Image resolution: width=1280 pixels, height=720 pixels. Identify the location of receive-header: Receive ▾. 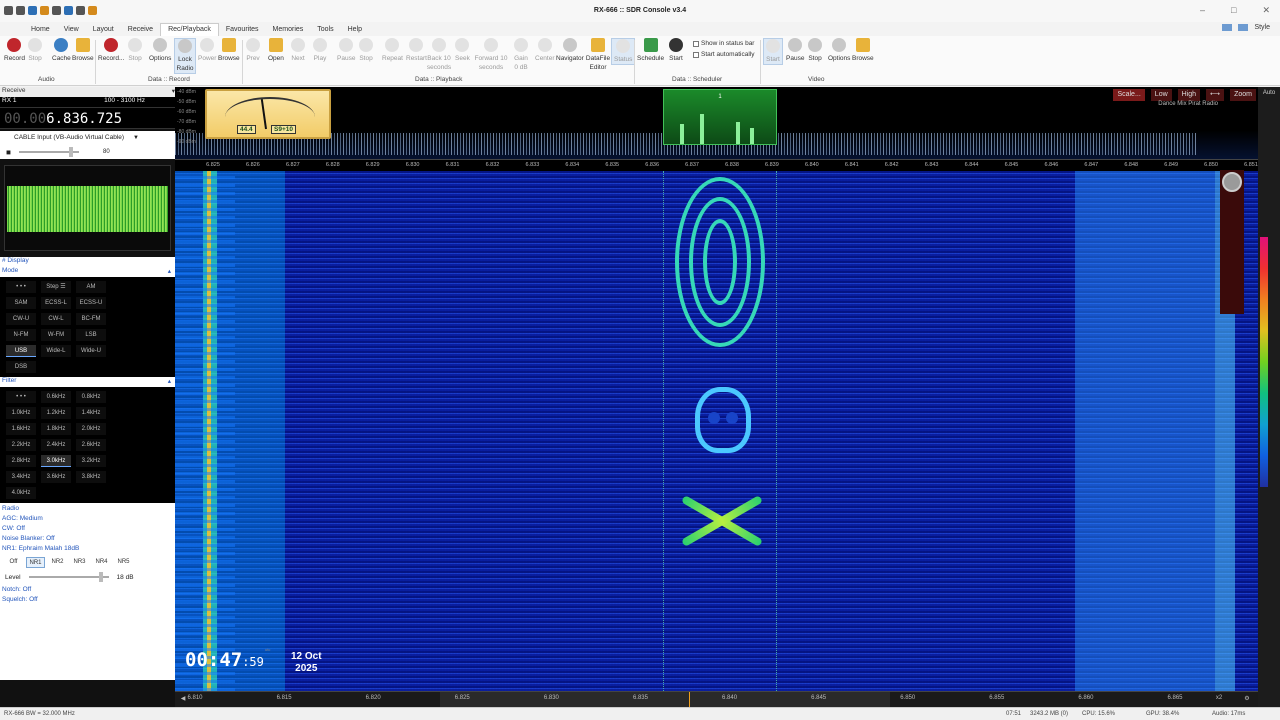
(87, 92).